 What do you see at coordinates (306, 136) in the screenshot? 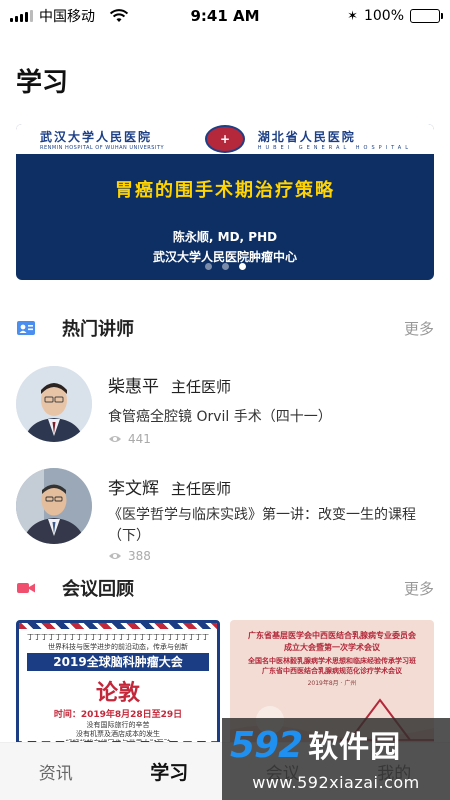
I see `hospital-right-name: 湖北省人民医院` at bounding box center [306, 136].